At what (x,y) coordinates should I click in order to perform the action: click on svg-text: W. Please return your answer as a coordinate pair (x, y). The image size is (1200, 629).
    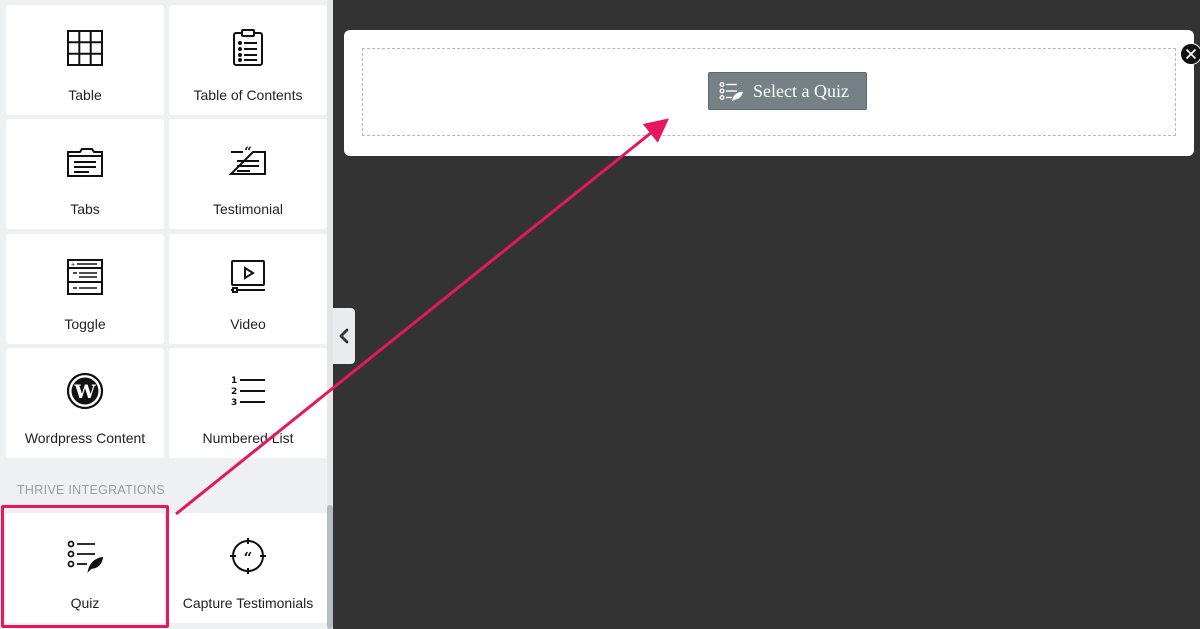
    Looking at the image, I should click on (84, 392).